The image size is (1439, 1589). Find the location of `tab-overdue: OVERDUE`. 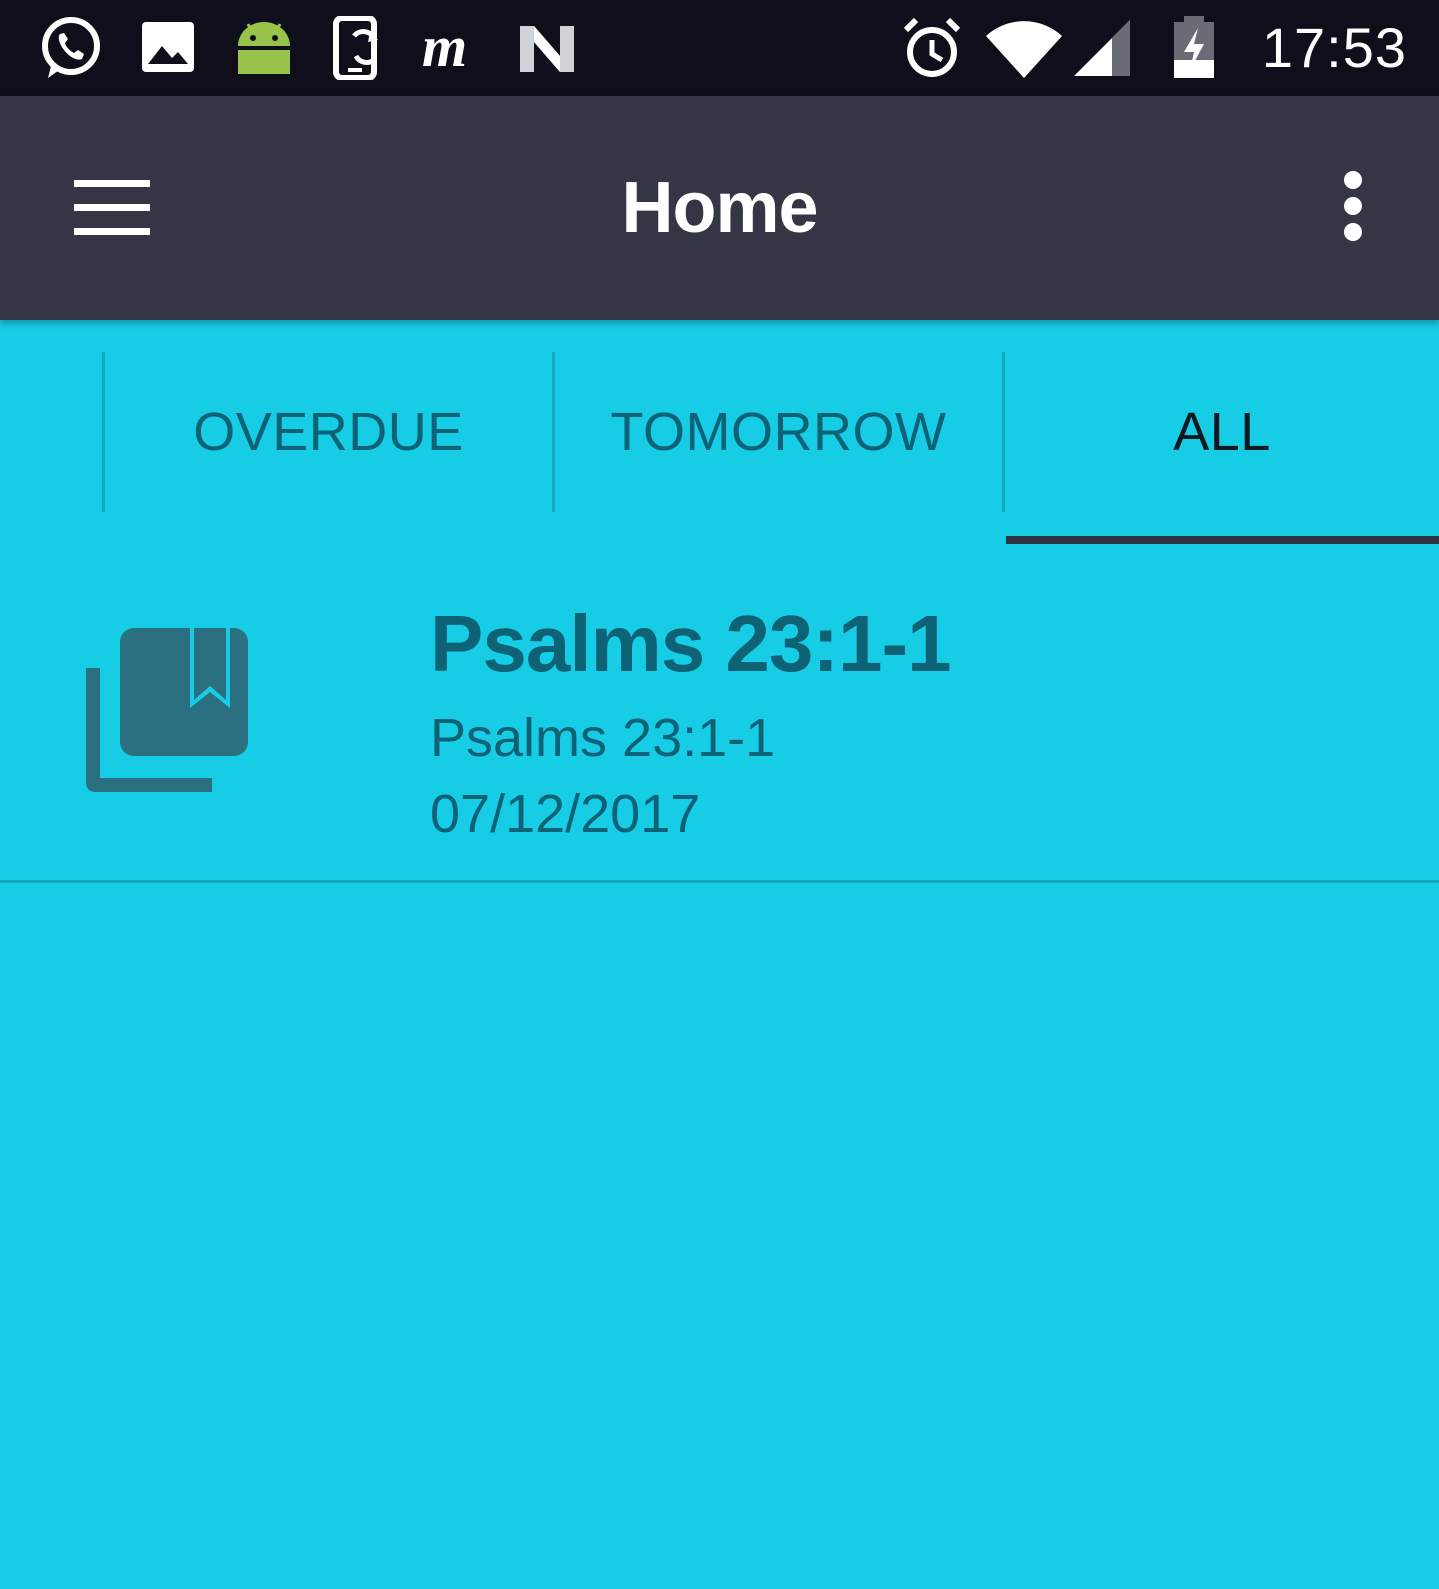

tab-overdue: OVERDUE is located at coordinates (327, 432).